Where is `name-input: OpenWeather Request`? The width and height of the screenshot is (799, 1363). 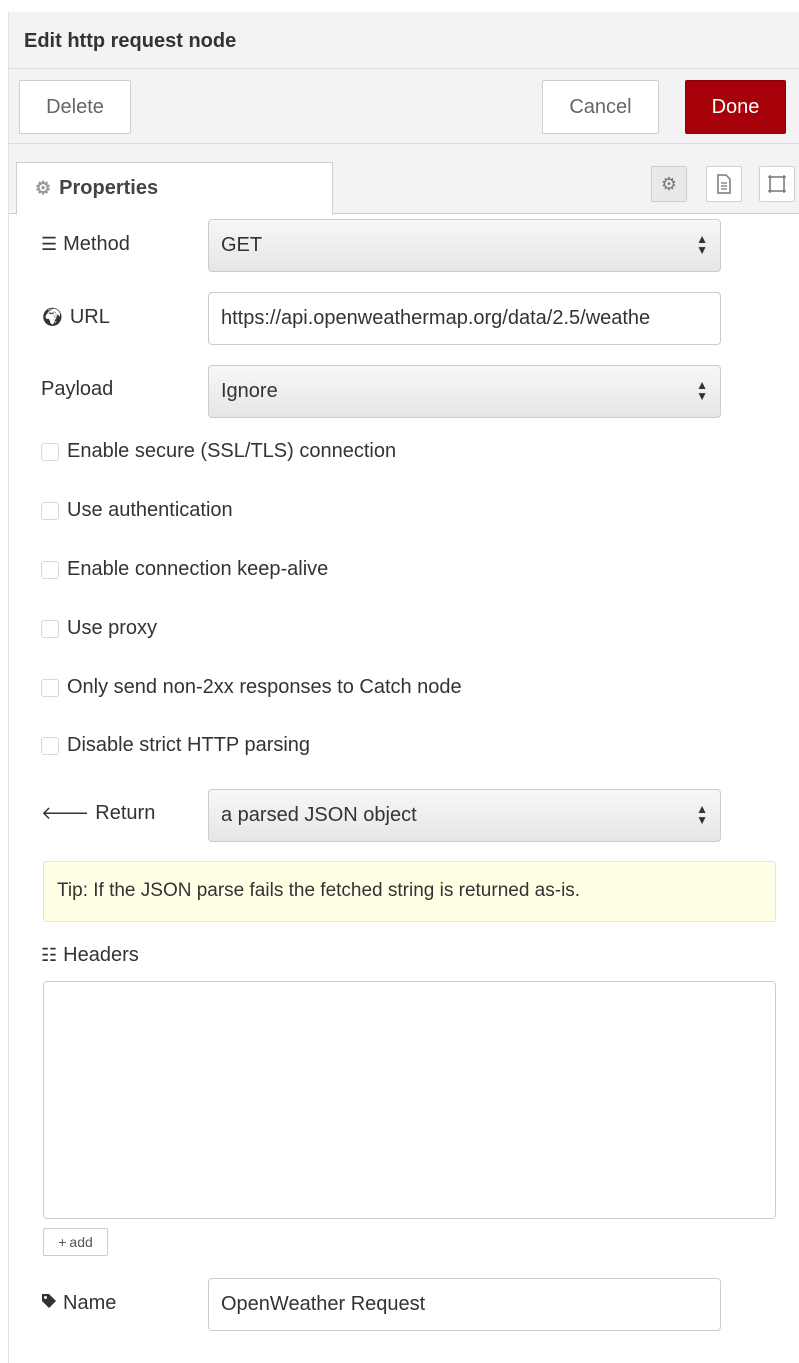 name-input: OpenWeather Request is located at coordinates (464, 1304).